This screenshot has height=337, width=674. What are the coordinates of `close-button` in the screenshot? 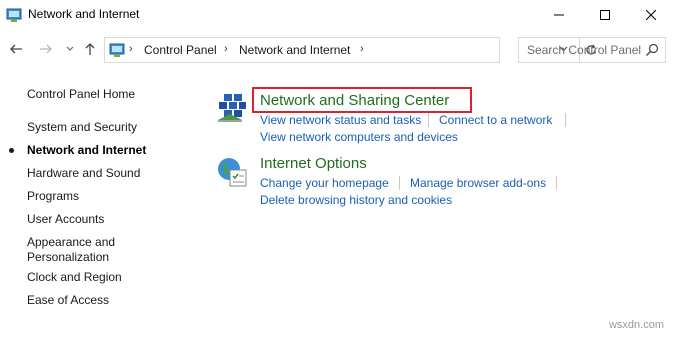 It's located at (651, 15).